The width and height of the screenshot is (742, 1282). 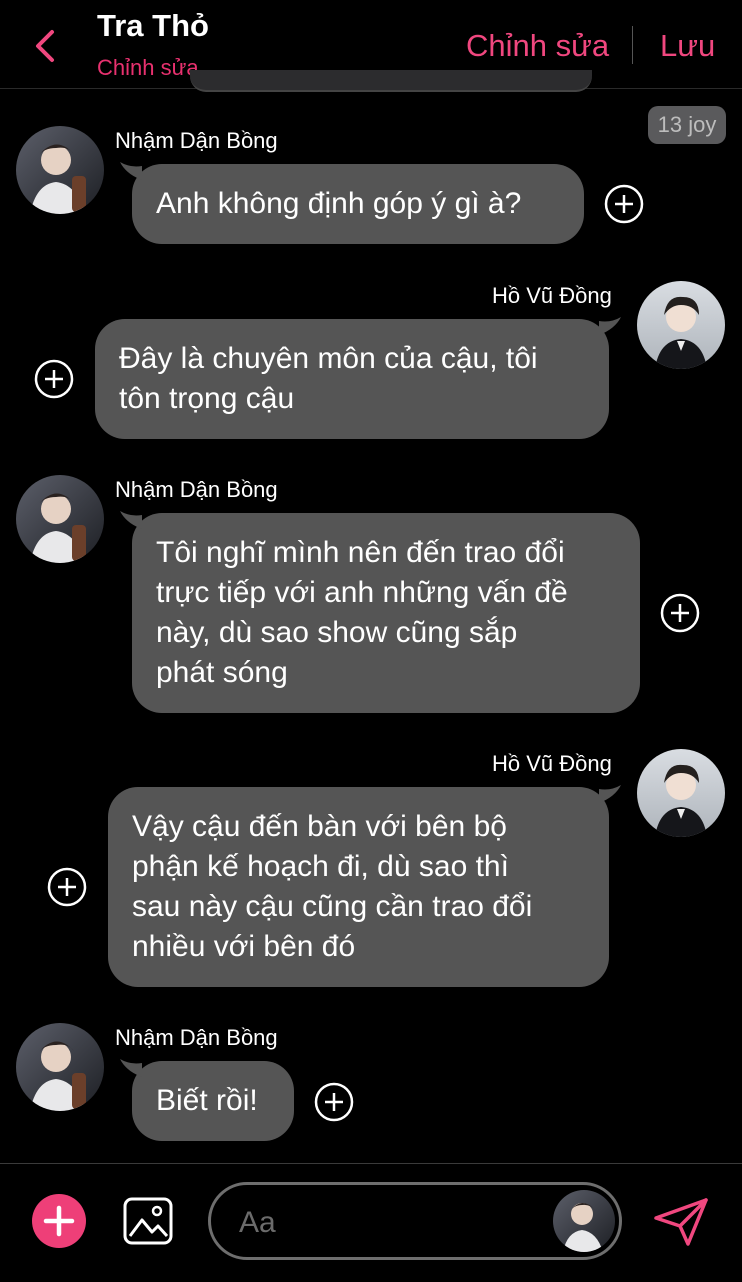 I want to click on message-bubble: Biết rồi!, so click(x=207, y=1100).